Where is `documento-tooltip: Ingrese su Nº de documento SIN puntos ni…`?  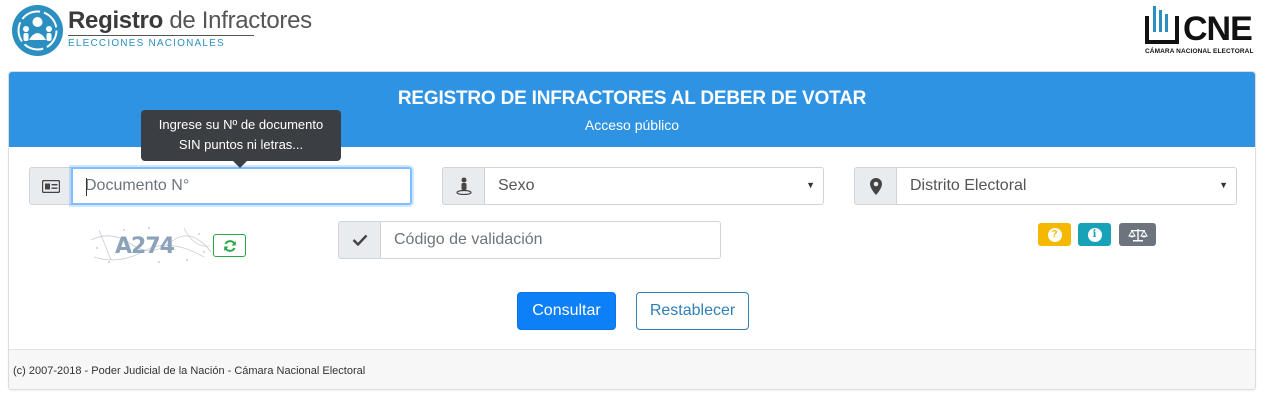
documento-tooltip: Ingrese su Nº de documento SIN puntos ni… is located at coordinates (241, 139).